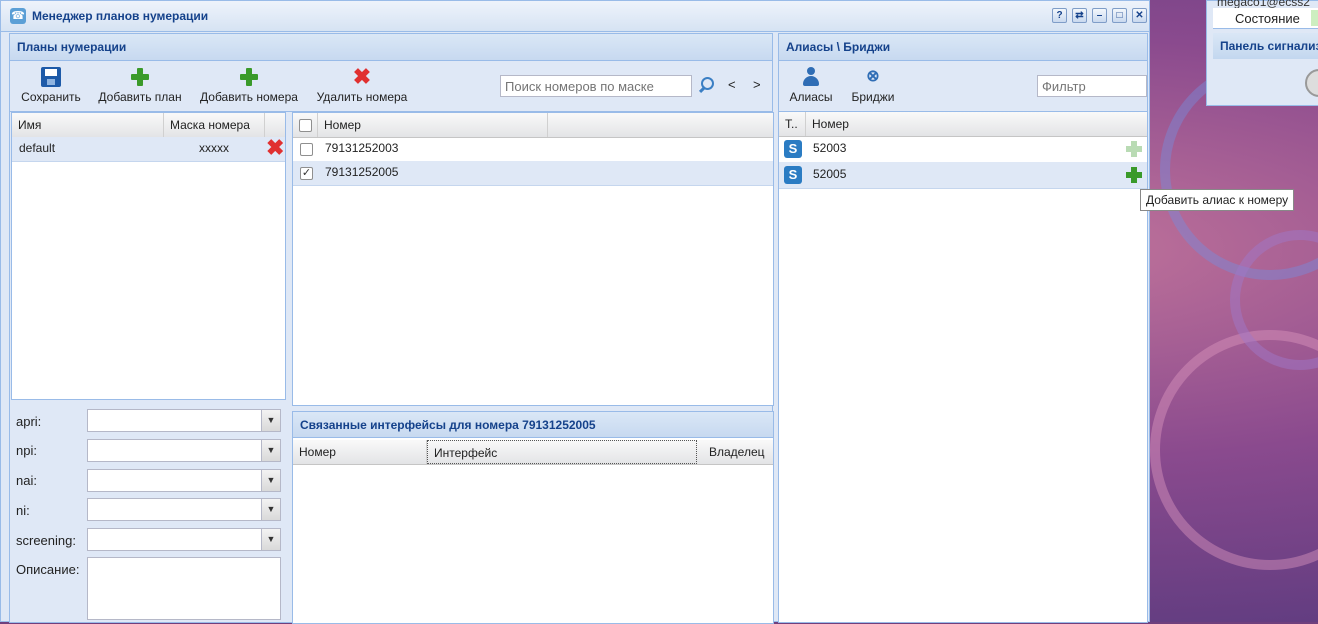  What do you see at coordinates (963, 86) in the screenshot?
I see `aliases-toolbar: Алиасы ⊗ Бриджи` at bounding box center [963, 86].